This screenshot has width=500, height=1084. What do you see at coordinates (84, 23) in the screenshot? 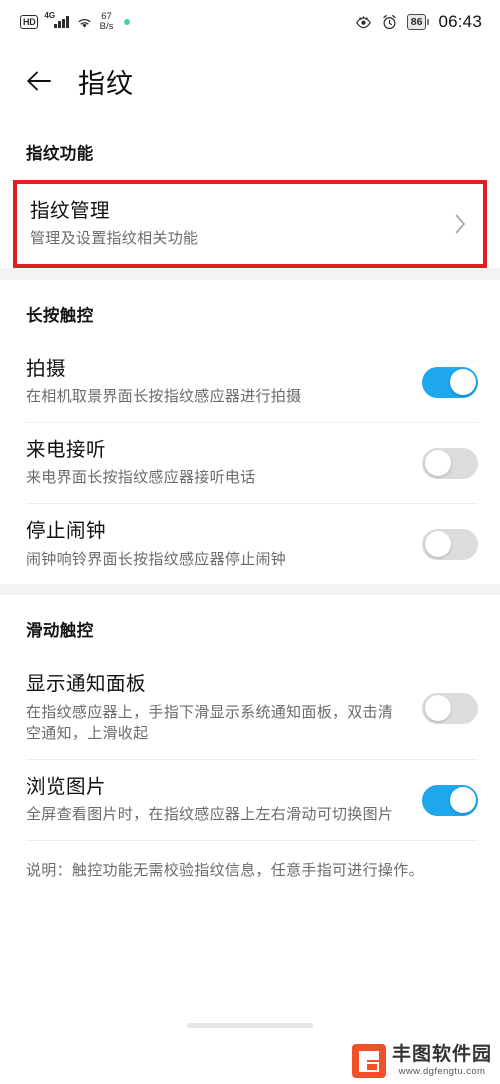
I see `wifi-icon` at bounding box center [84, 23].